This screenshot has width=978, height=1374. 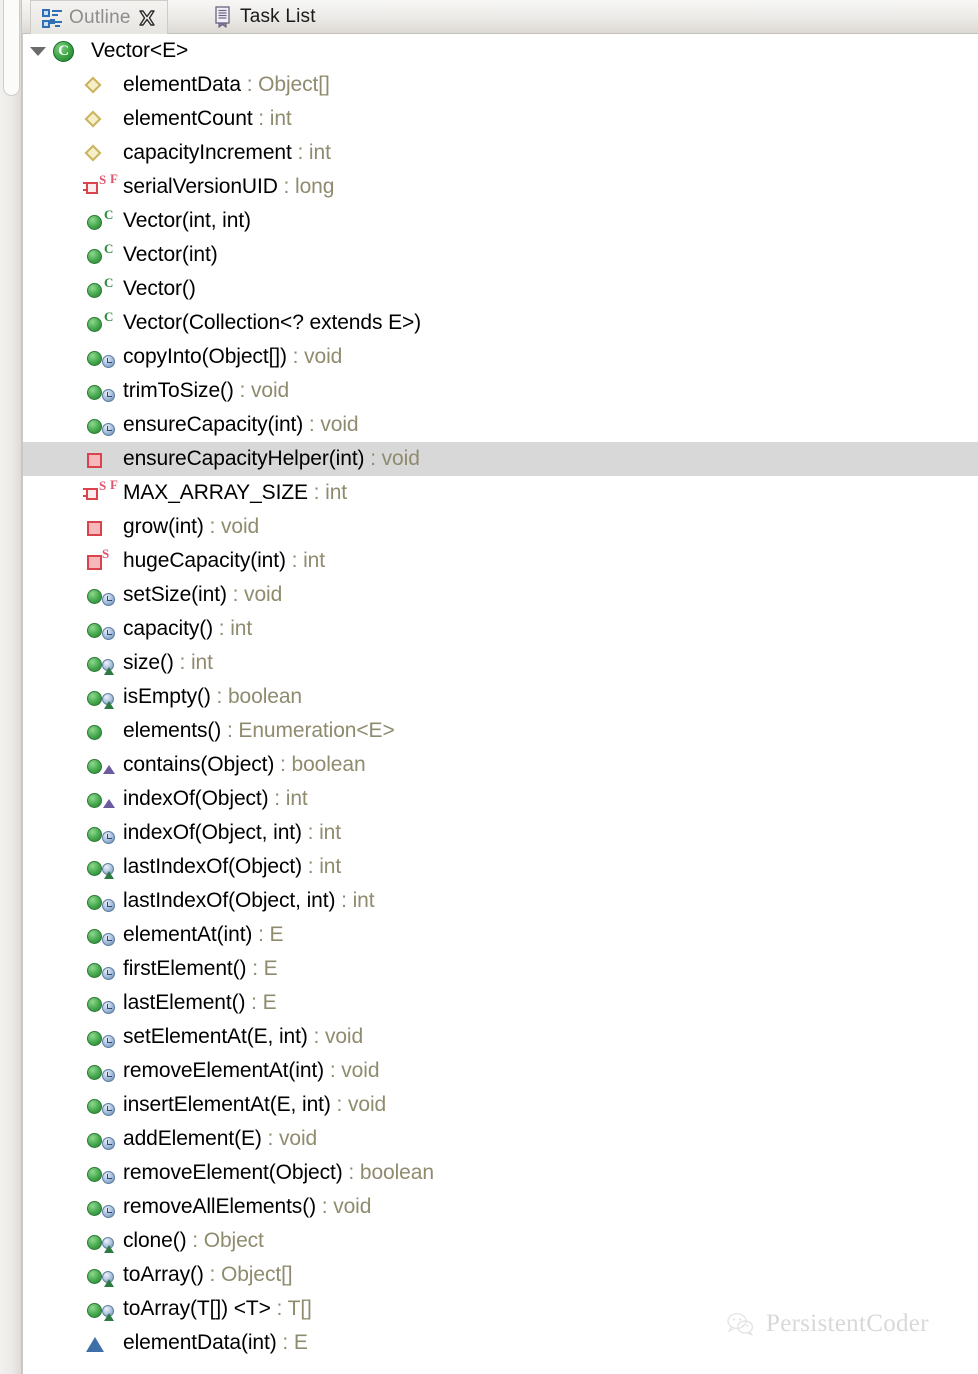 What do you see at coordinates (11, 48) in the screenshot?
I see `fast-view-stub` at bounding box center [11, 48].